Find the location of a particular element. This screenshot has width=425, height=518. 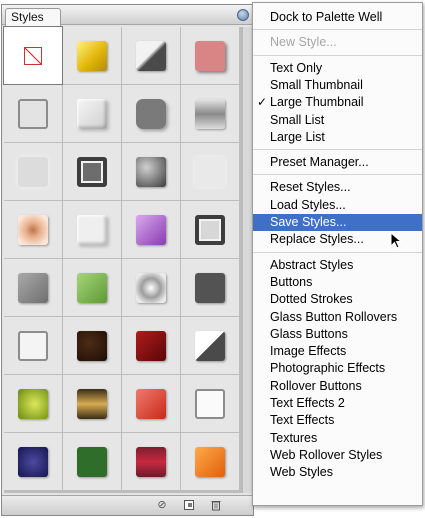

menu-item-label: Large Thumbnail is located at coordinates (317, 102).